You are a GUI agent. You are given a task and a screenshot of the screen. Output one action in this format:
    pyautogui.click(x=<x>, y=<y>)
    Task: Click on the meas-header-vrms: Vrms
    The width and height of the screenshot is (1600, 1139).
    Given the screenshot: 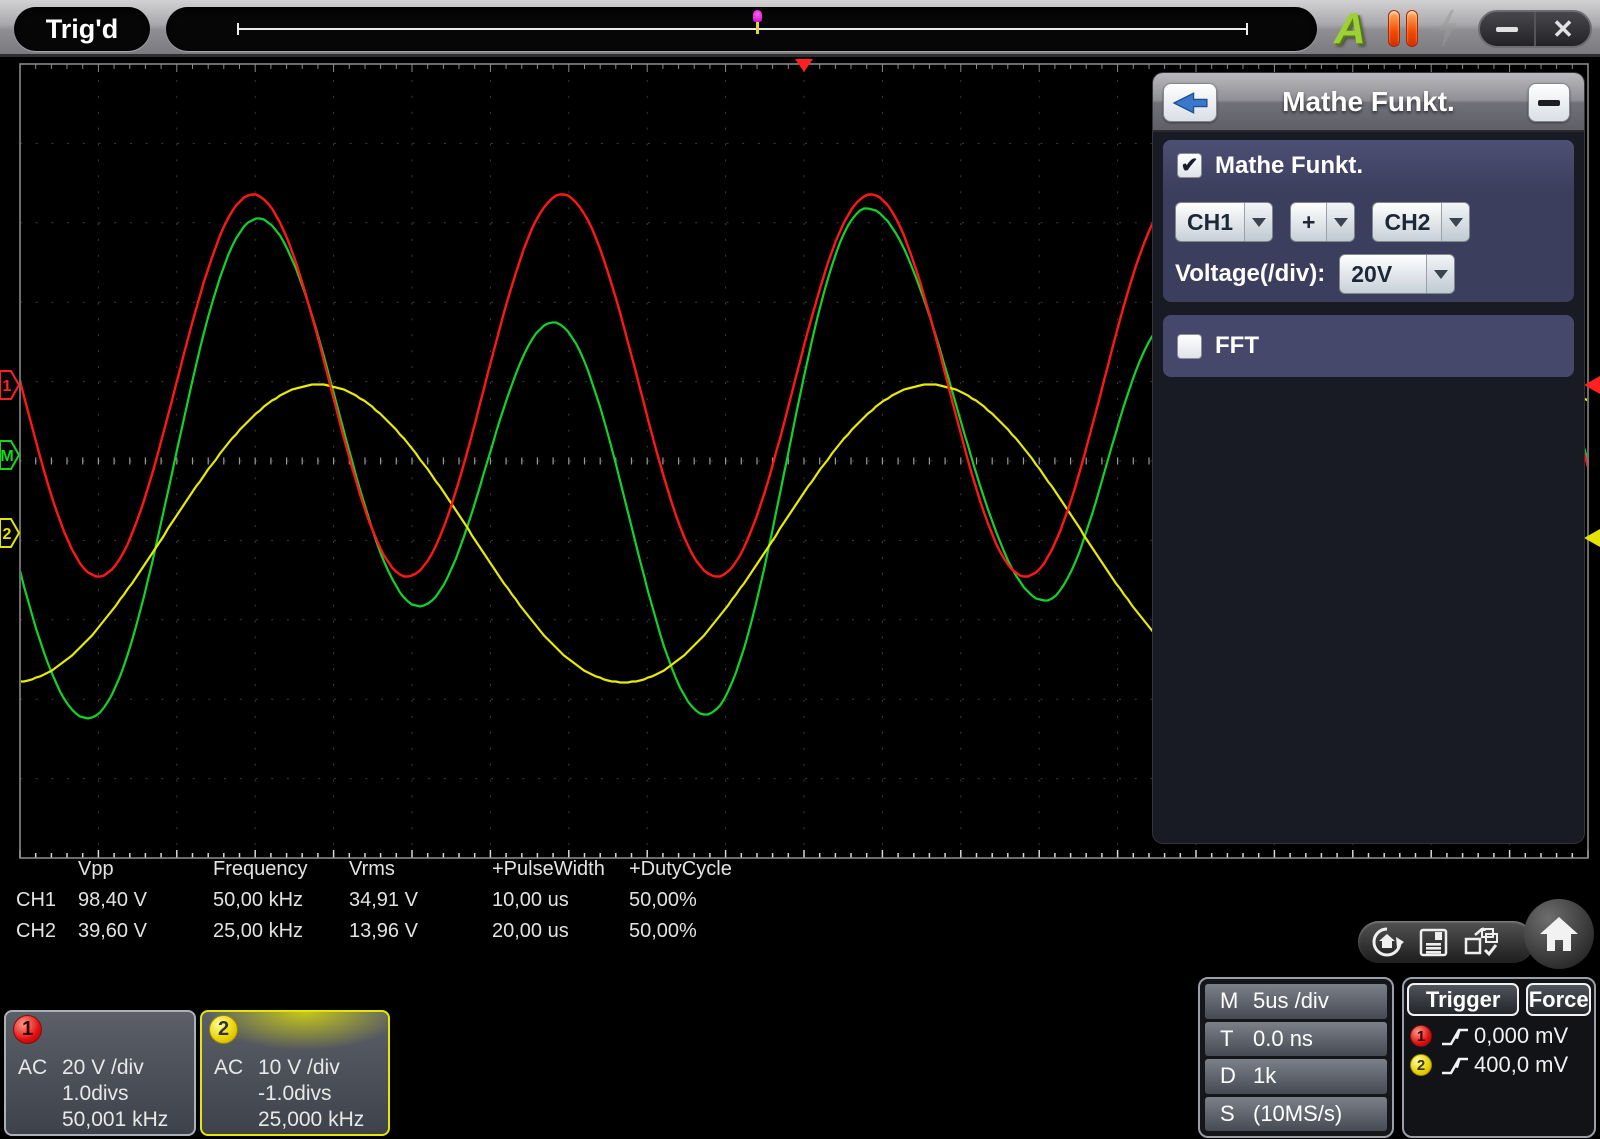 What is the action you would take?
    pyautogui.click(x=372, y=869)
    